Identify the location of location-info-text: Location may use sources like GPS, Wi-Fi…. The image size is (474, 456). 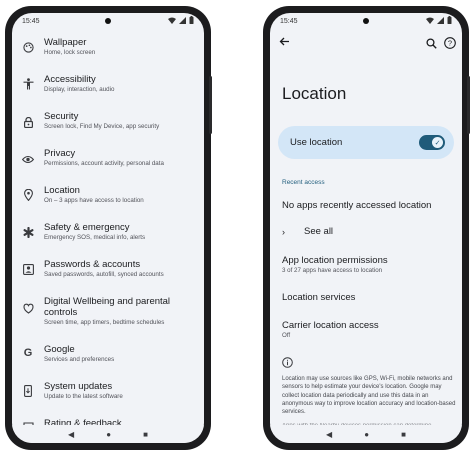
(369, 396).